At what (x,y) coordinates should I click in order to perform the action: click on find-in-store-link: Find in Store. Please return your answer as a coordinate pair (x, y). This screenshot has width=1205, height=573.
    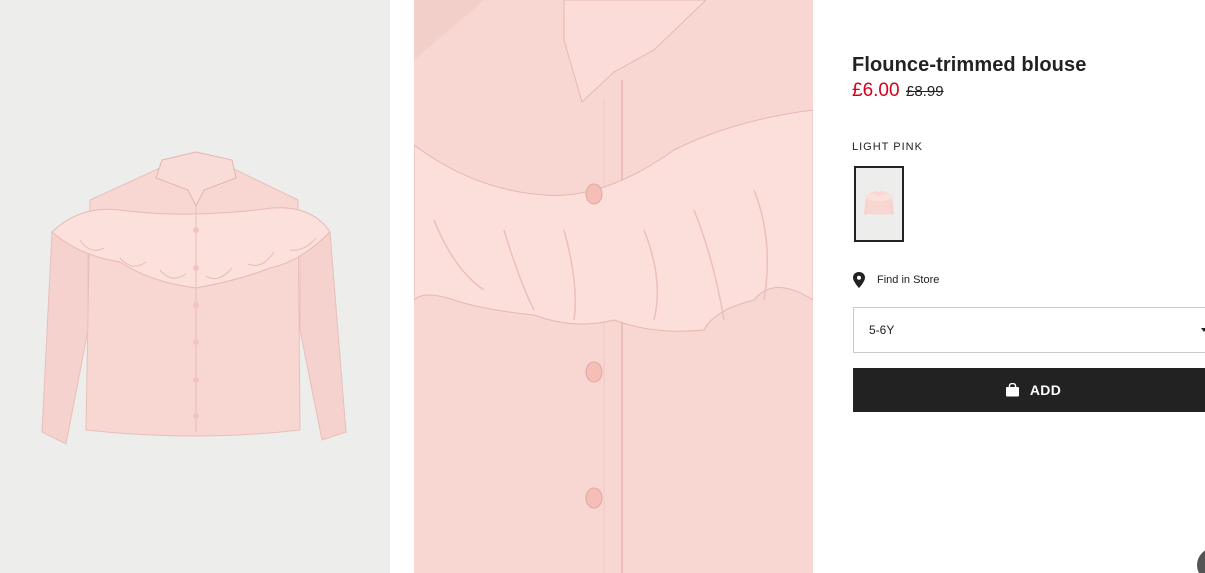
    Looking at the image, I should click on (895, 280).